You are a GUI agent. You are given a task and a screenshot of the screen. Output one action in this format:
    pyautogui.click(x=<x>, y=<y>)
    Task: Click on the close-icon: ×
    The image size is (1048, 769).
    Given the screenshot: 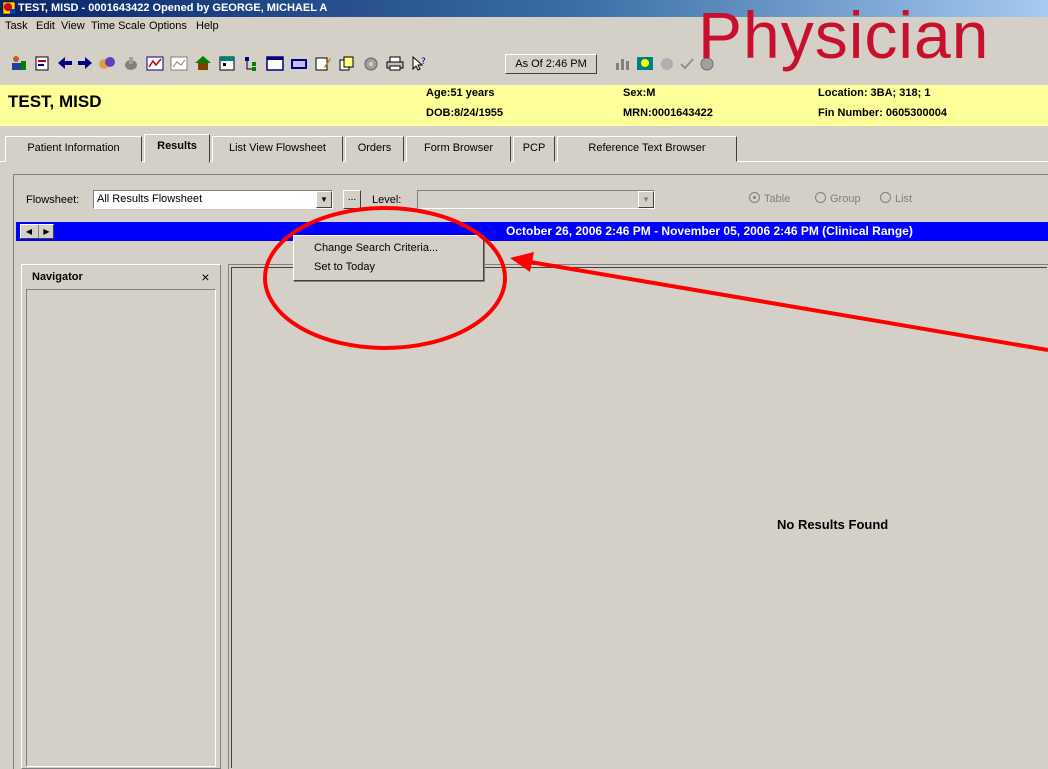 What is the action you would take?
    pyautogui.click(x=205, y=277)
    